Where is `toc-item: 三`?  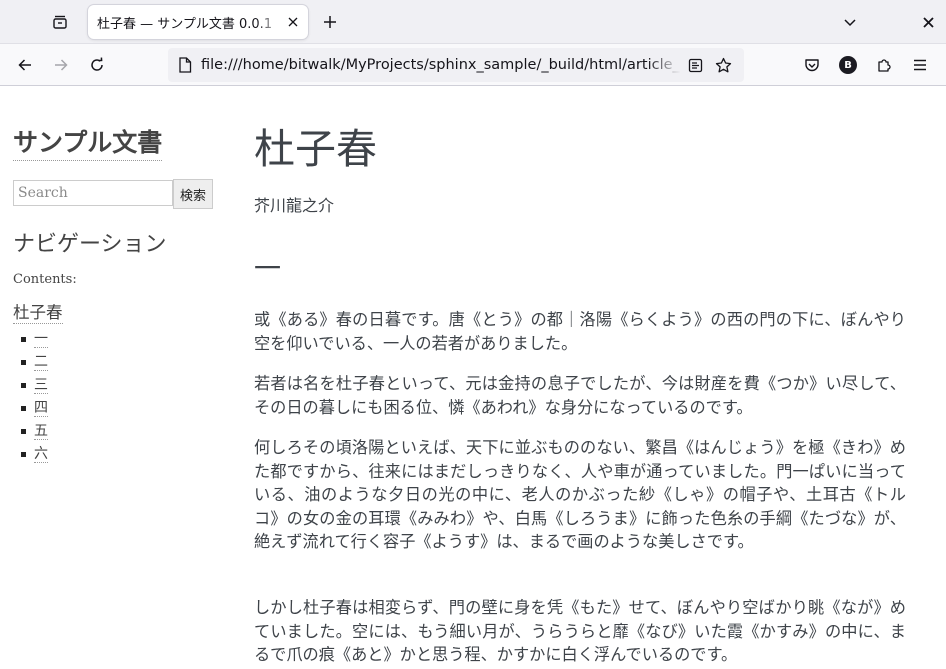
toc-item: 三 is located at coordinates (30, 385).